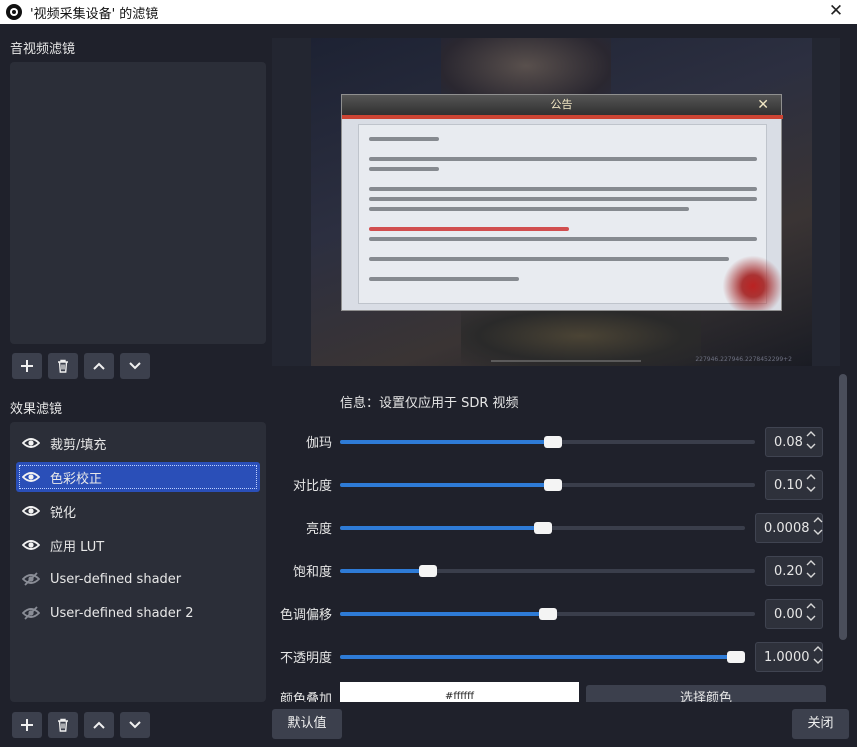 The image size is (857, 747). What do you see at coordinates (581, 336) in the screenshot?
I see `preview-character-body` at bounding box center [581, 336].